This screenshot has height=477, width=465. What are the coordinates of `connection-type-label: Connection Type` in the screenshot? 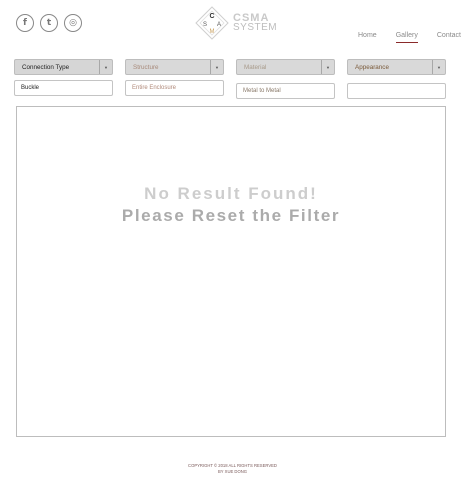 It's located at (46, 67).